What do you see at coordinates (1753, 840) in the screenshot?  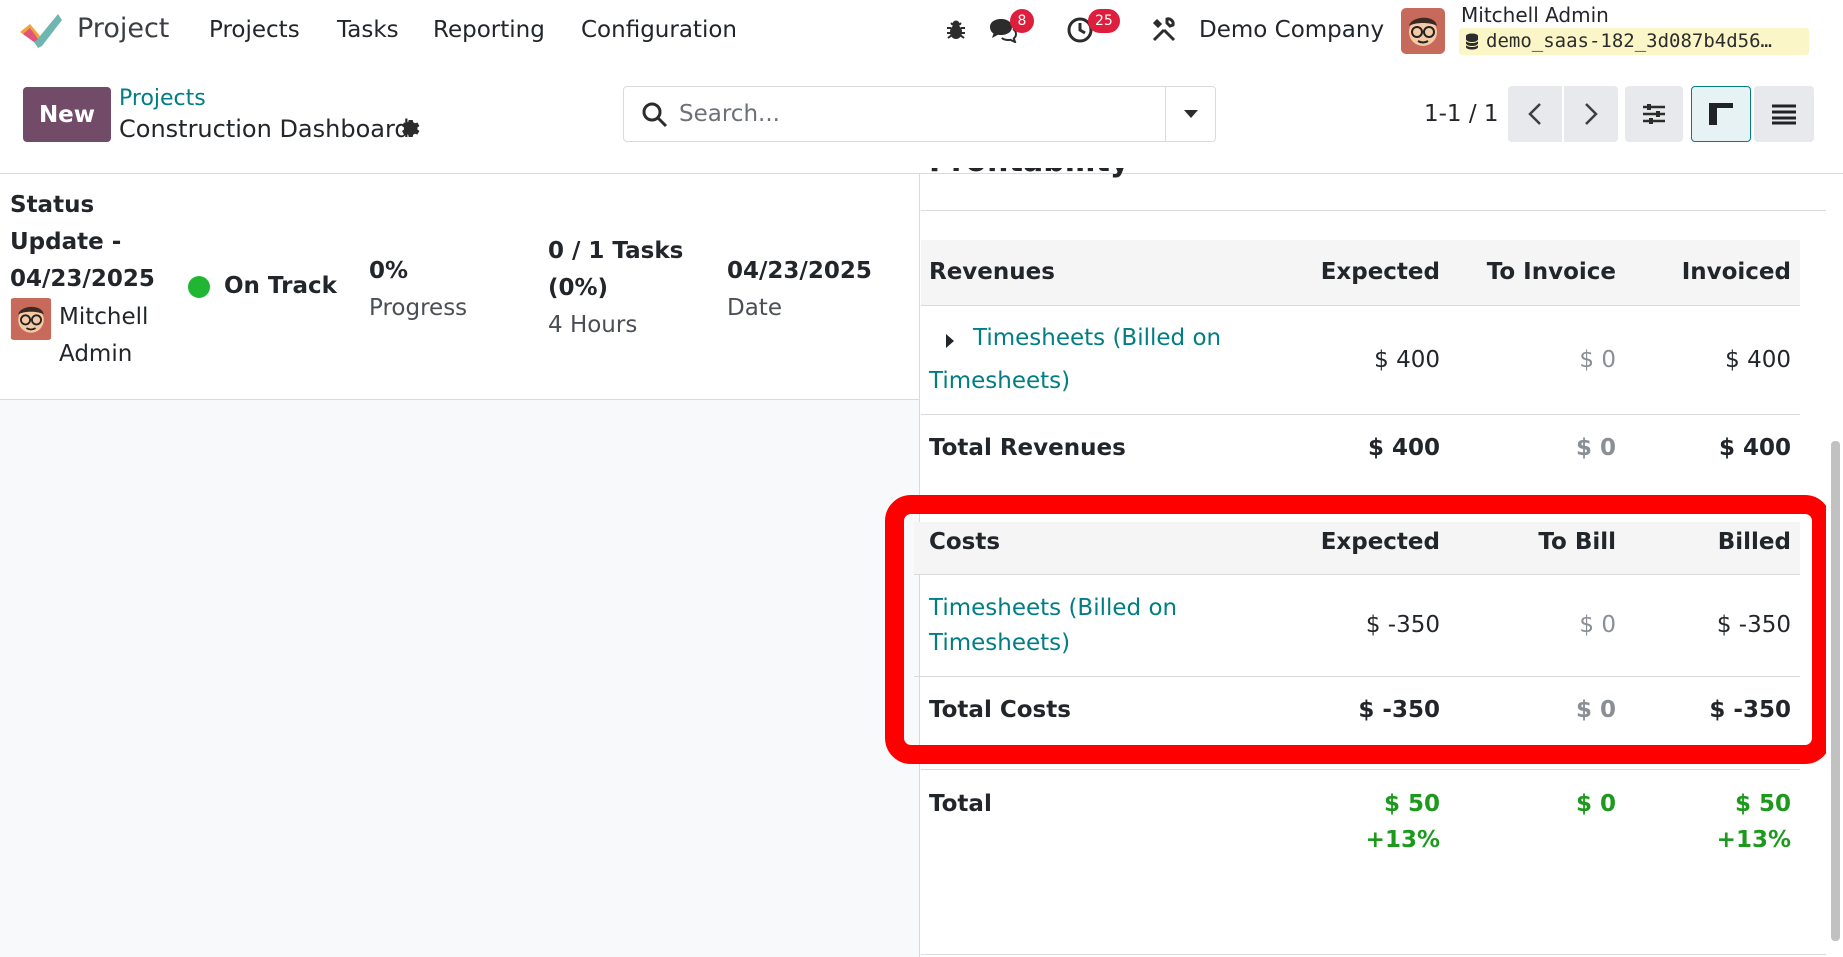 I see `total-billed-percent: +13%` at bounding box center [1753, 840].